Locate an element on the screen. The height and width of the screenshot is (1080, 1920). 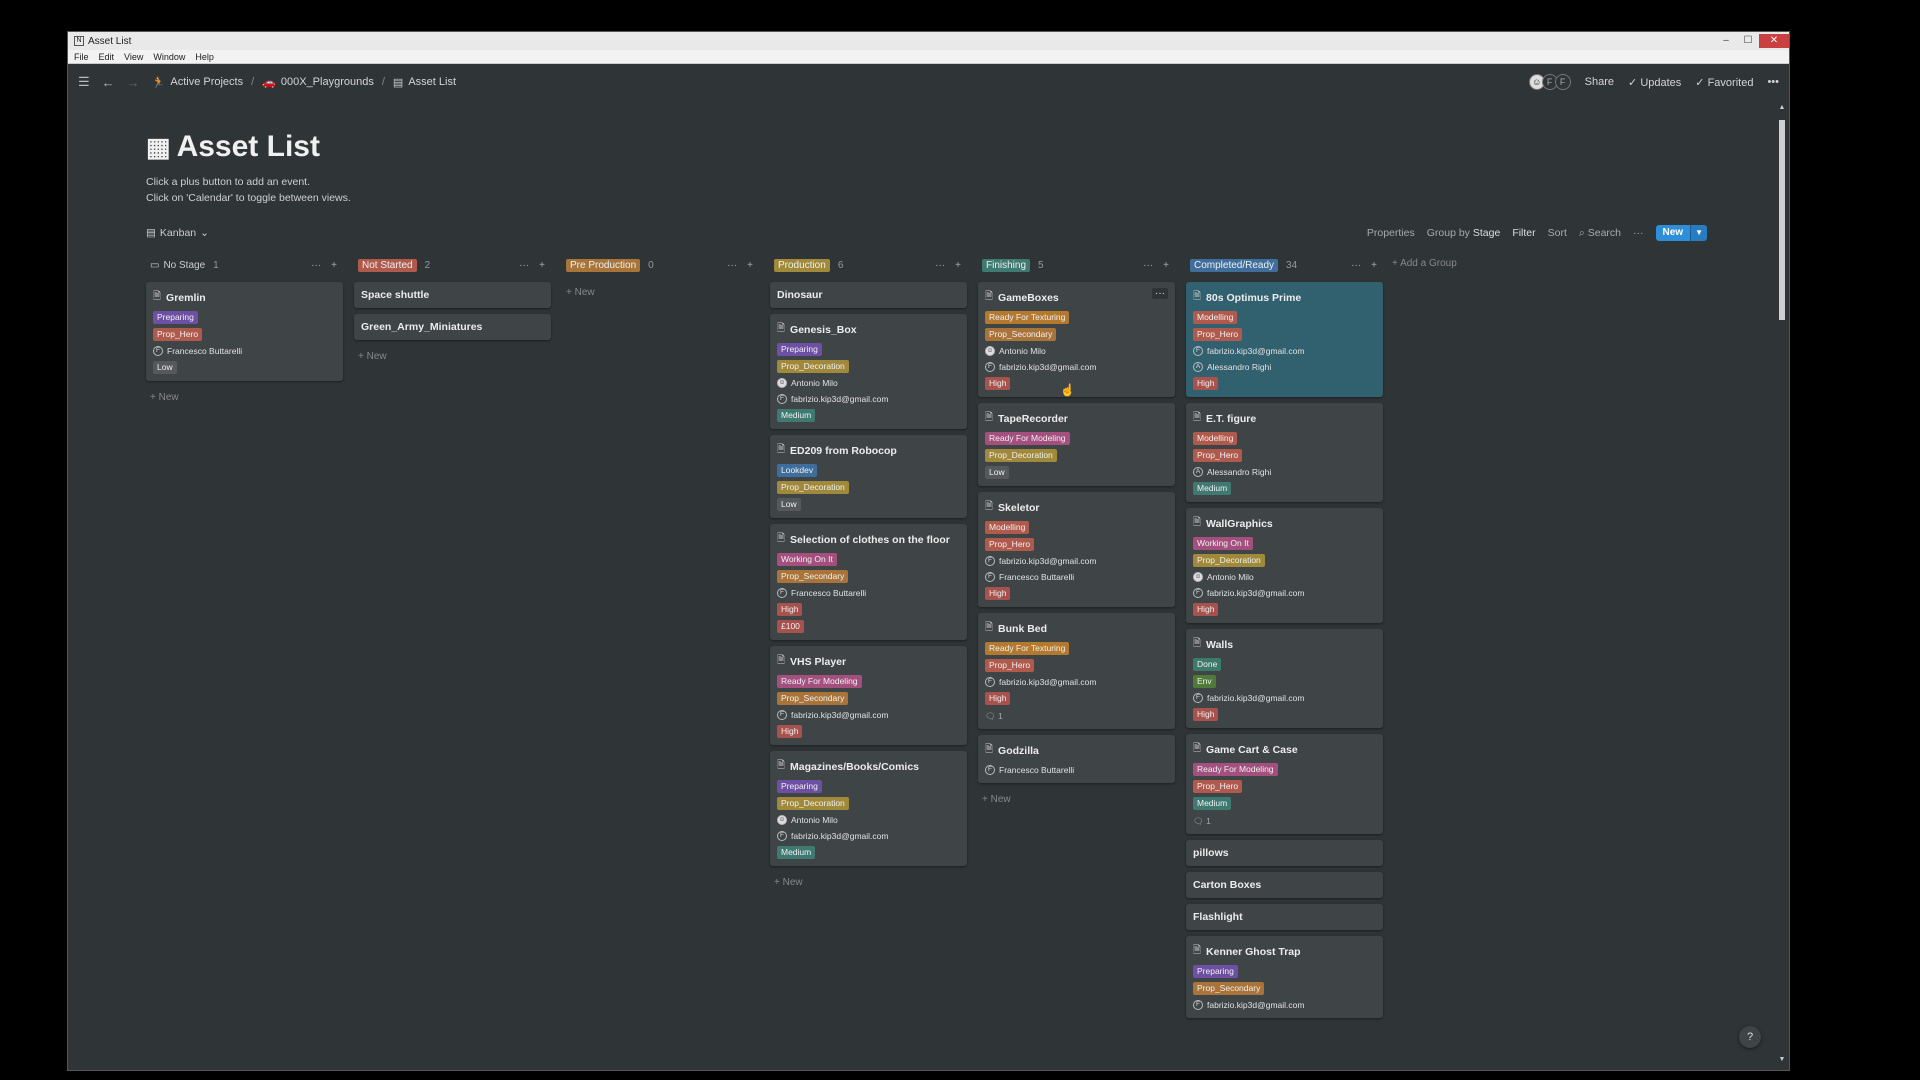
menu-file: File is located at coordinates (81, 57).